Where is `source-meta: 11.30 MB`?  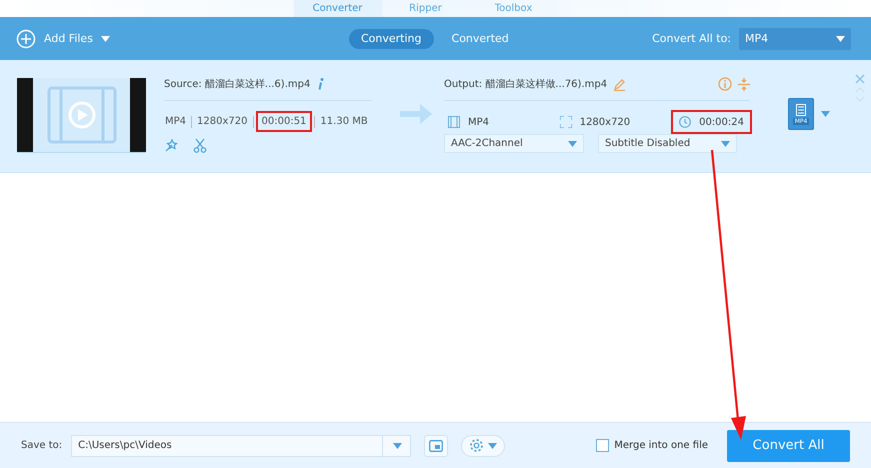
source-meta: 11.30 MB is located at coordinates (344, 122).